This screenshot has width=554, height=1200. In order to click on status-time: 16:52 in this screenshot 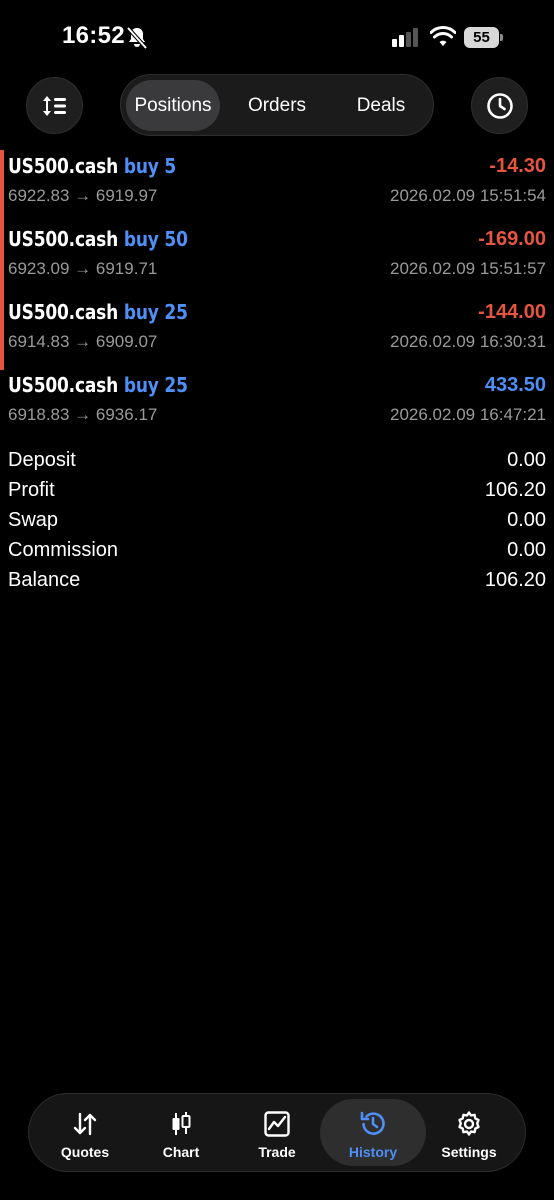, I will do `click(93, 35)`.